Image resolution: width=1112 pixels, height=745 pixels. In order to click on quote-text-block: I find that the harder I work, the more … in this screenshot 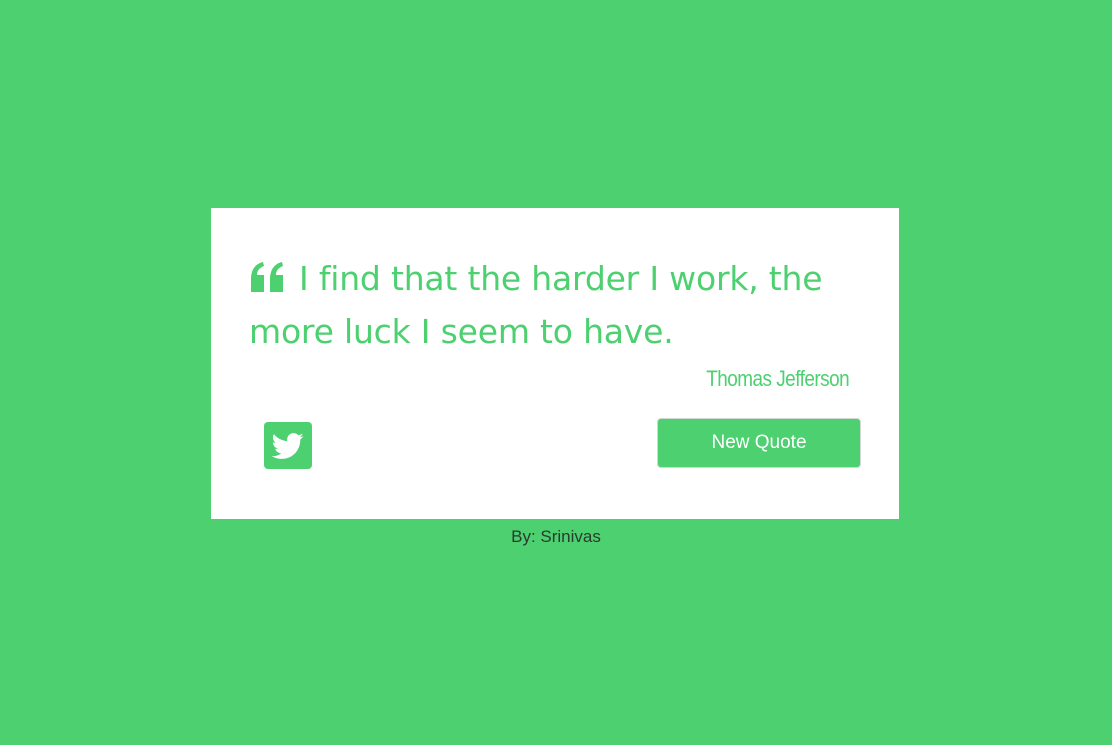, I will do `click(549, 305)`.